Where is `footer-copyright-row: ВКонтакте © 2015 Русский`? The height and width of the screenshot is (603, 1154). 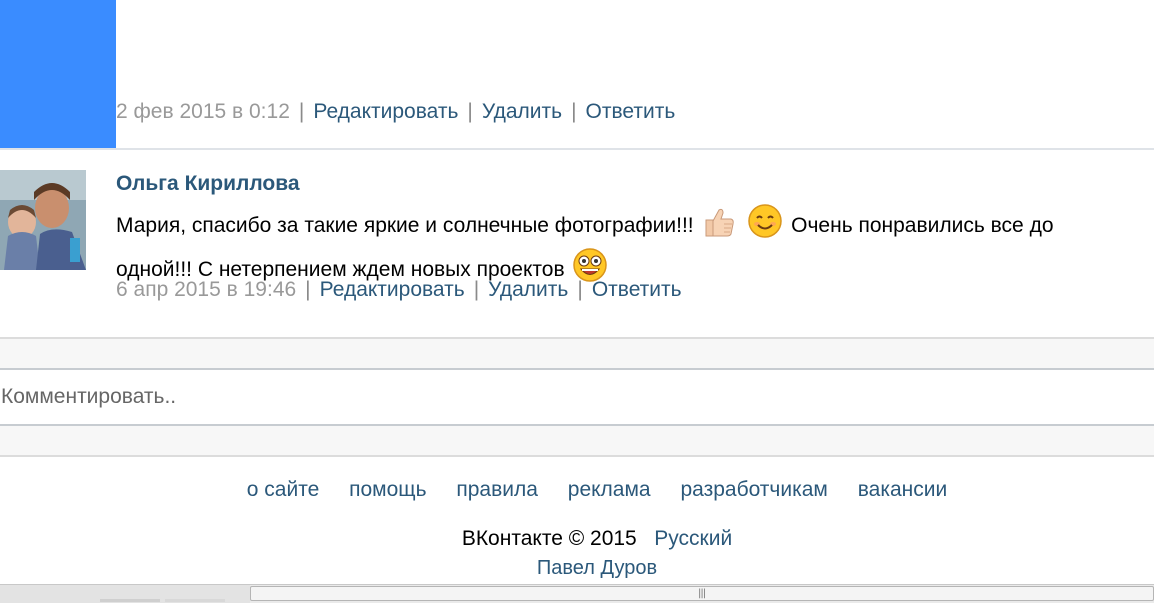
footer-copyright-row: ВКонтакте © 2015 Русский is located at coordinates (577, 539).